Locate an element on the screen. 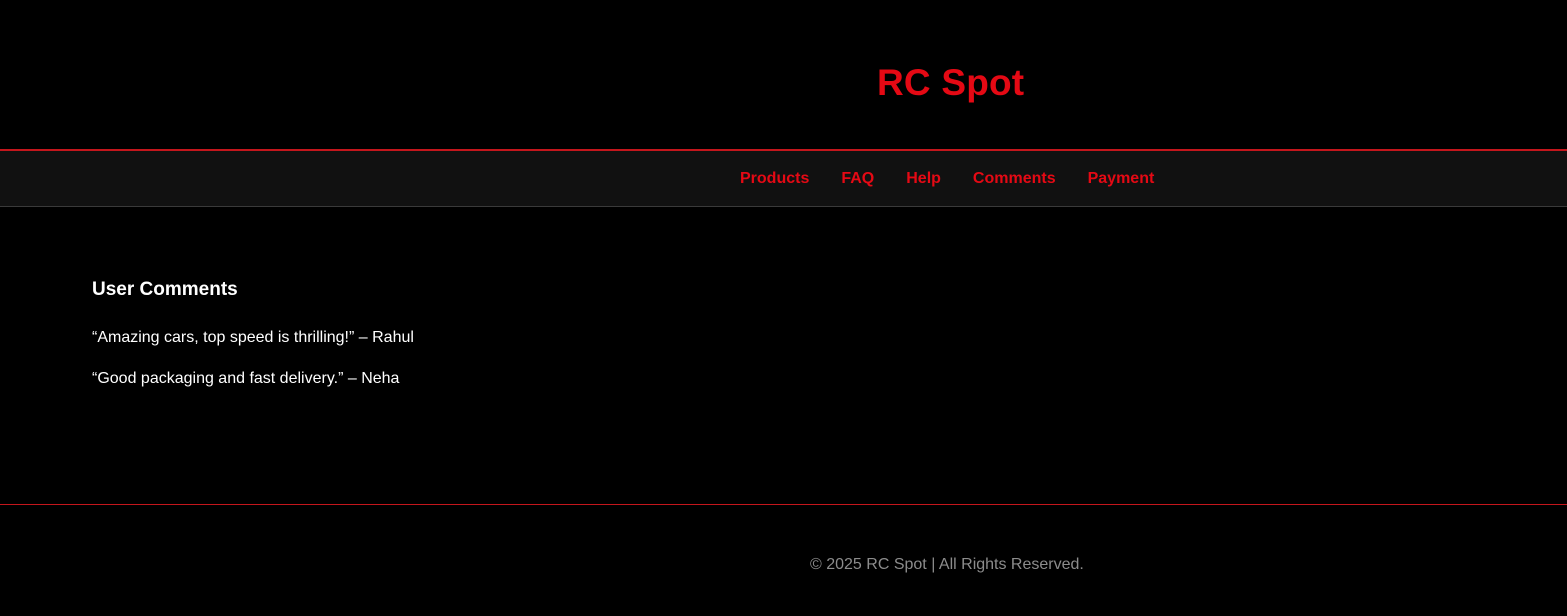 This screenshot has height=616, width=1567. nav-link-faq: FAQ is located at coordinates (857, 178).